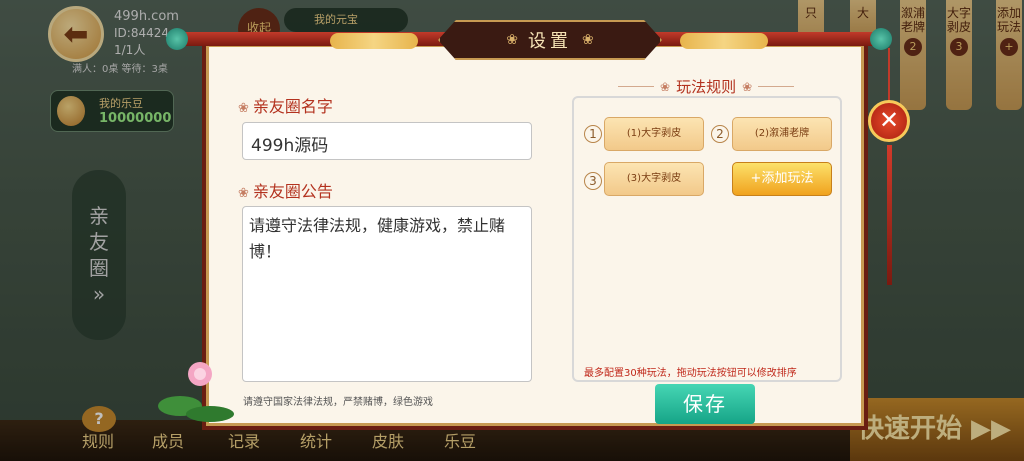 Image resolution: width=1024 pixels, height=461 pixels. I want to click on notice-section-label: ❀ 亲友圈公告, so click(285, 190).